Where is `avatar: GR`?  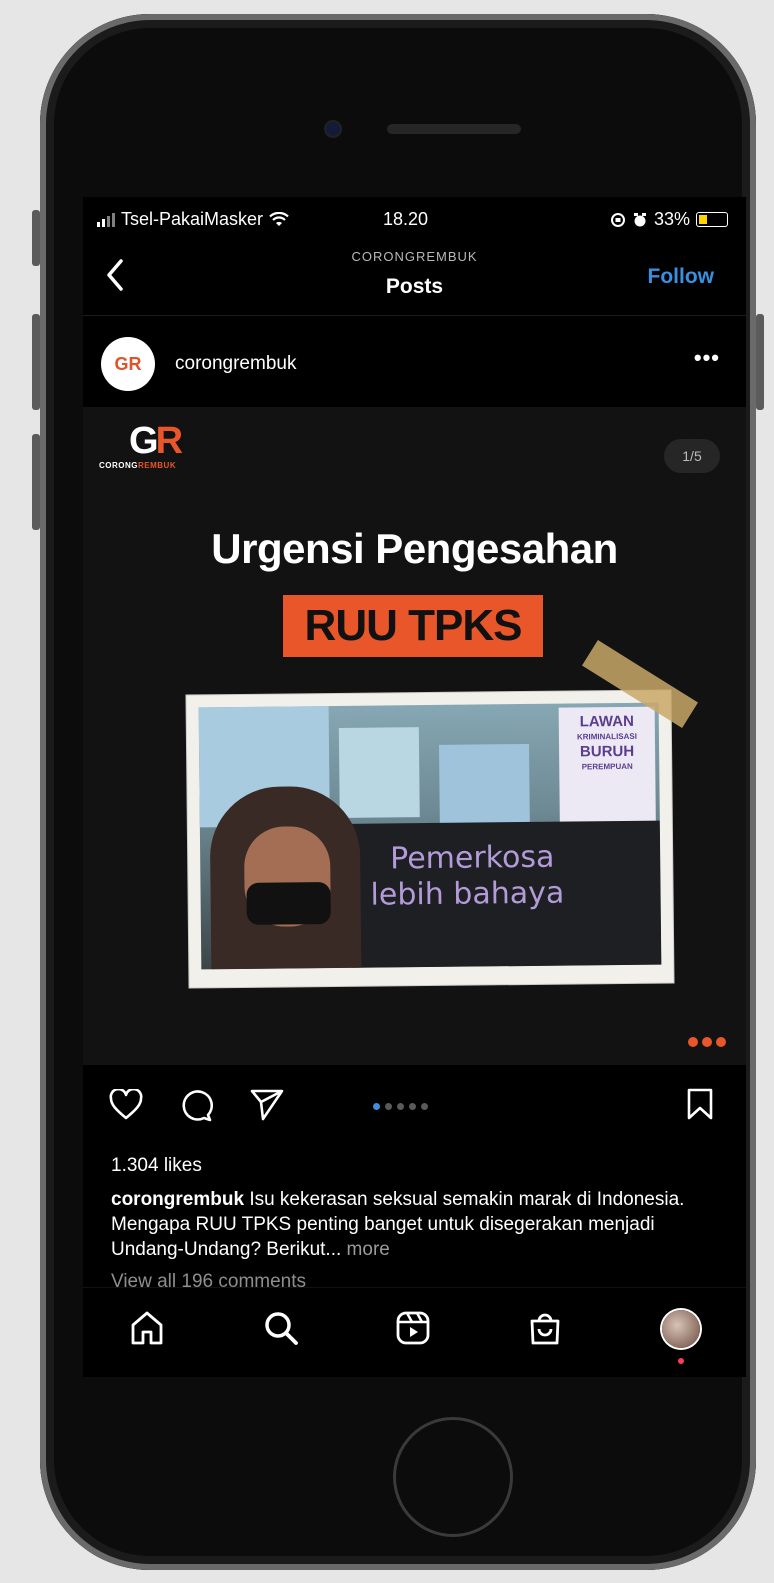 avatar: GR is located at coordinates (128, 364).